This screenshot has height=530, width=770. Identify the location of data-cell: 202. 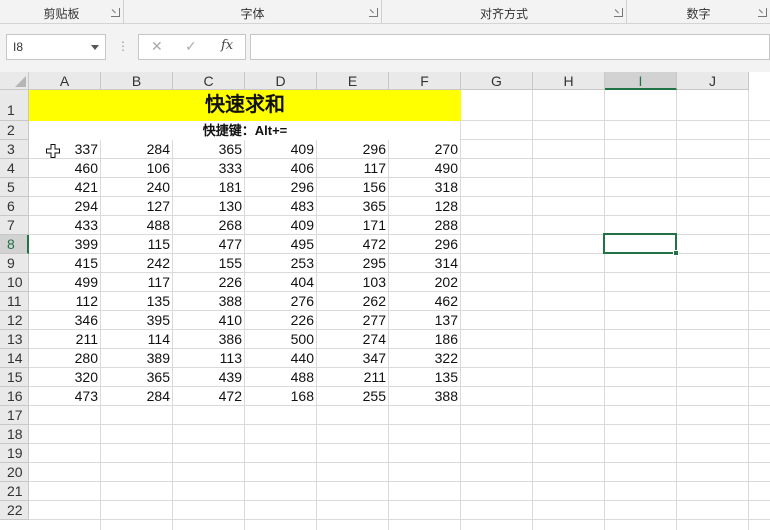
(425, 282).